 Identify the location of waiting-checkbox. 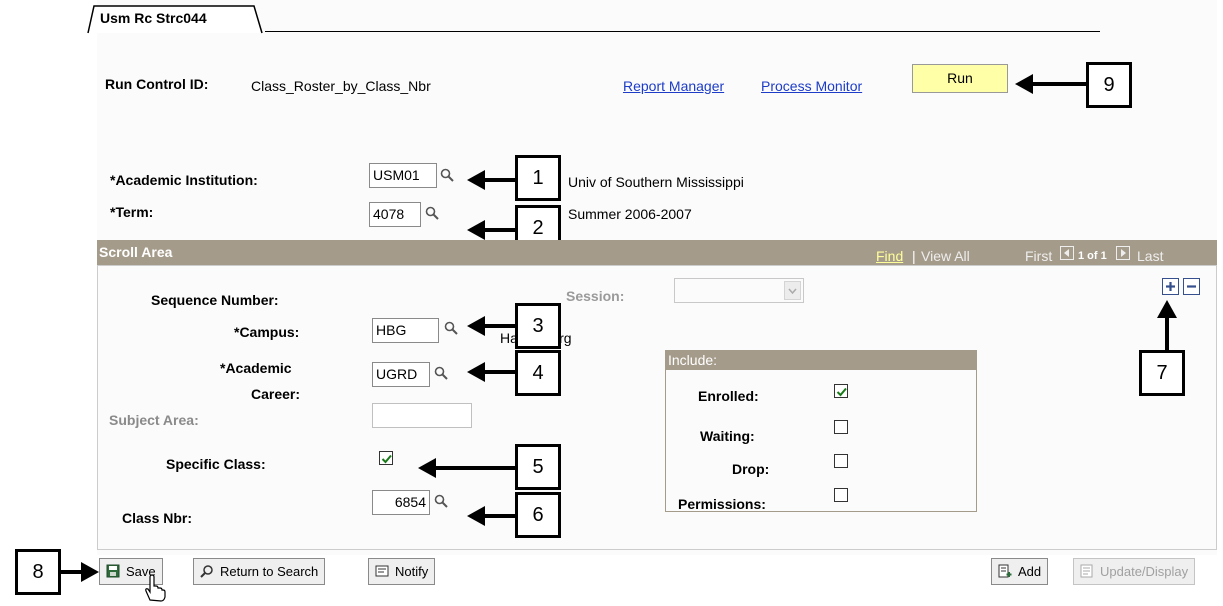
(841, 427).